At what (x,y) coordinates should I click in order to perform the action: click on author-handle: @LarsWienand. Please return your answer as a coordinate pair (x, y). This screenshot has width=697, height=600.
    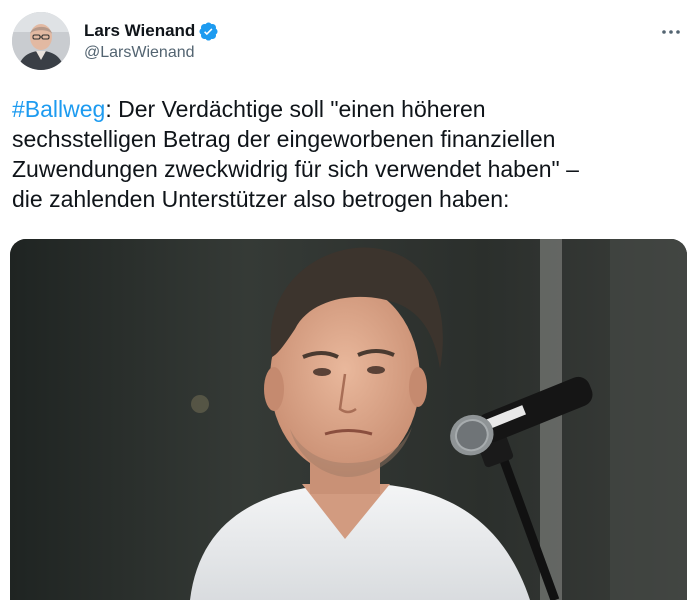
    Looking at the image, I should click on (151, 53).